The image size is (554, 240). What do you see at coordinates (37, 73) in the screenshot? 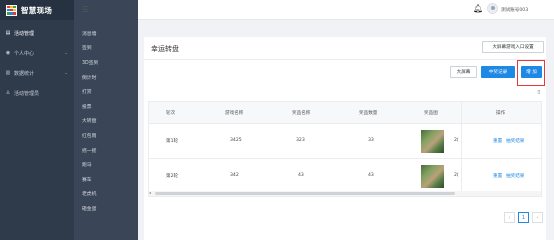
I see `sidebar-item-stats: ▥ 数据统计 ⌄` at bounding box center [37, 73].